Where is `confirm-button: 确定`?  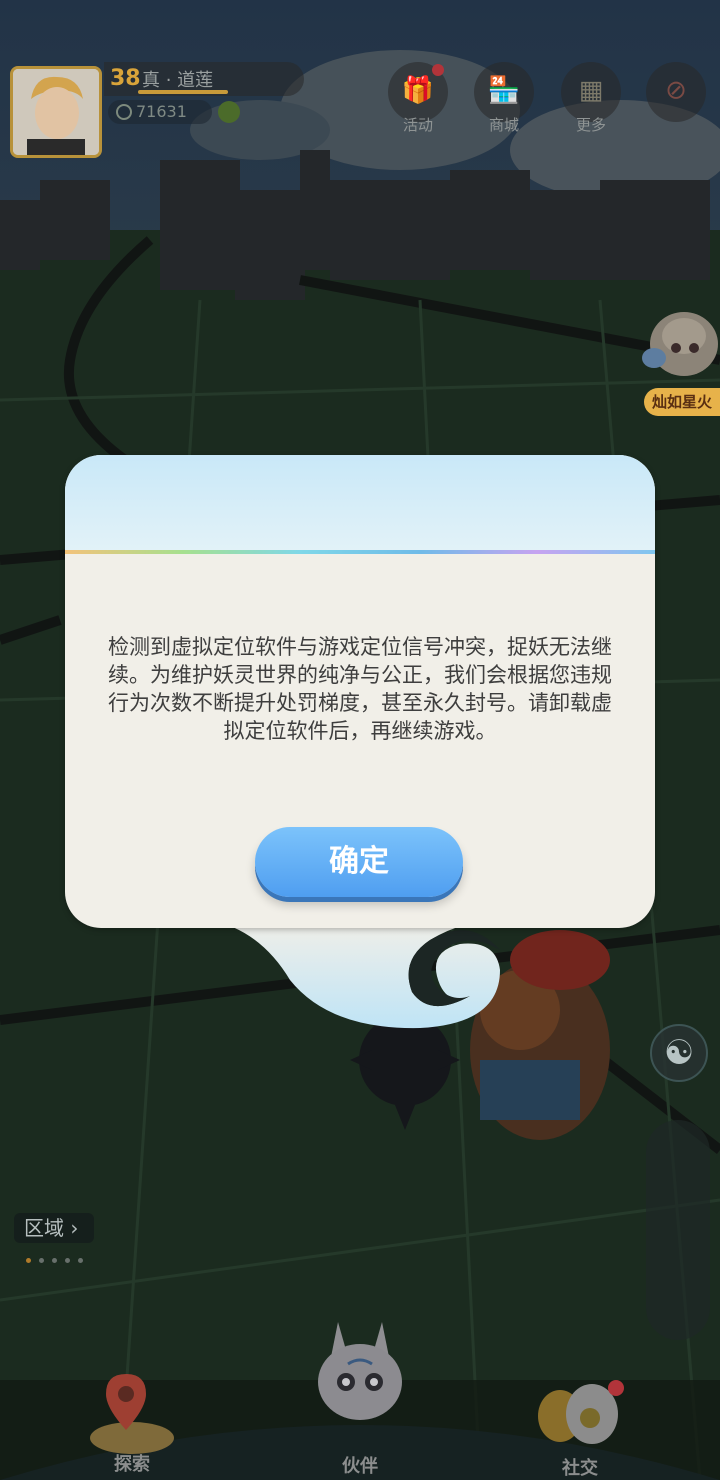
confirm-button: 确定 is located at coordinates (359, 862).